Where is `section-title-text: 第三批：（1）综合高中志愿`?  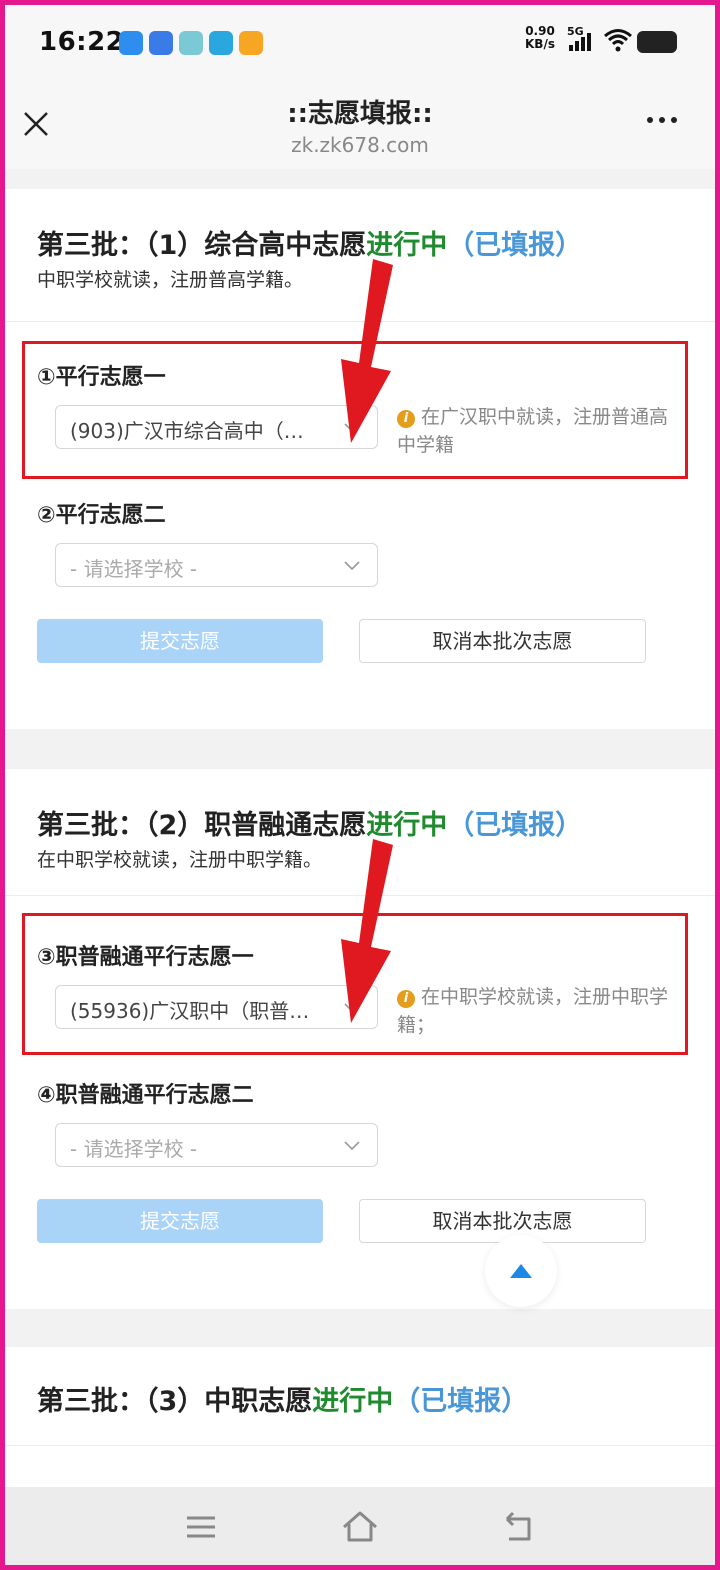
section-title-text: 第三批：（1）综合高中志愿 is located at coordinates (202, 245).